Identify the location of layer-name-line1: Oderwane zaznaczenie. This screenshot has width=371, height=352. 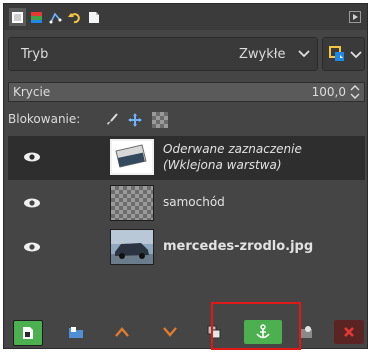
(232, 149).